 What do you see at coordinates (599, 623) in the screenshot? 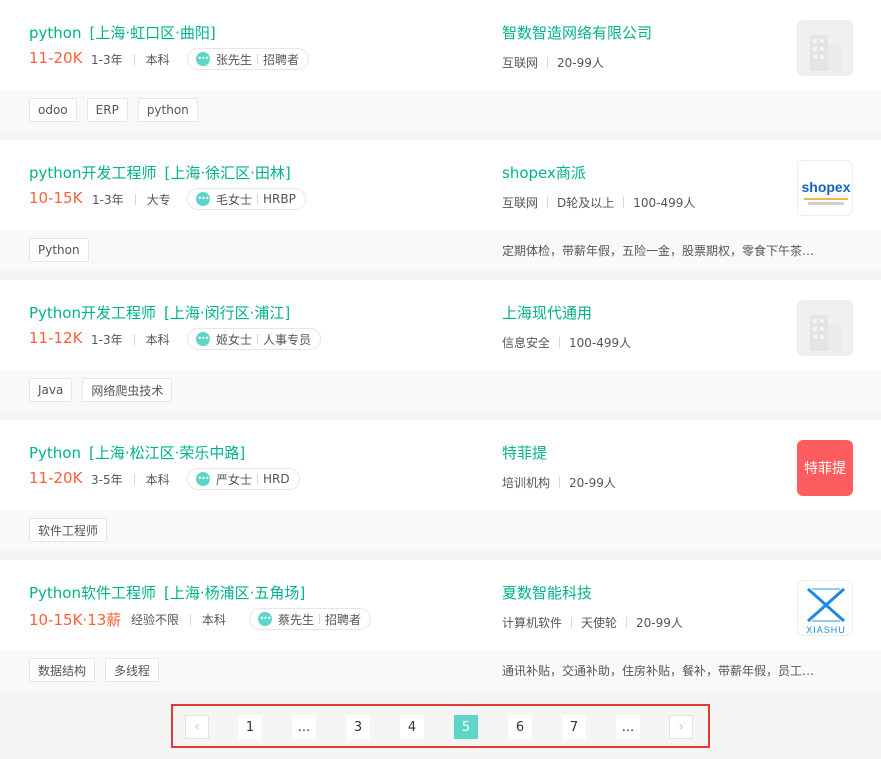
I see `company-stage: 天使轮` at bounding box center [599, 623].